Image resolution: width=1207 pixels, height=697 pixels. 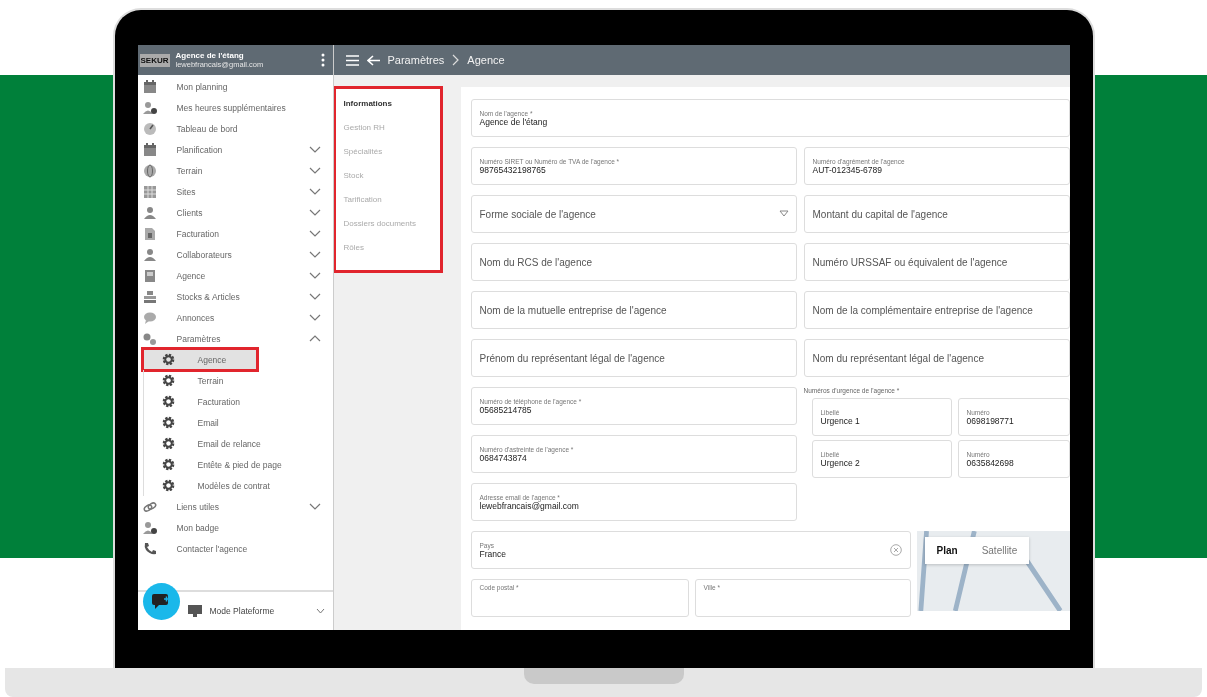 What do you see at coordinates (235, 233) in the screenshot?
I see `sidebar-item: Facturation` at bounding box center [235, 233].